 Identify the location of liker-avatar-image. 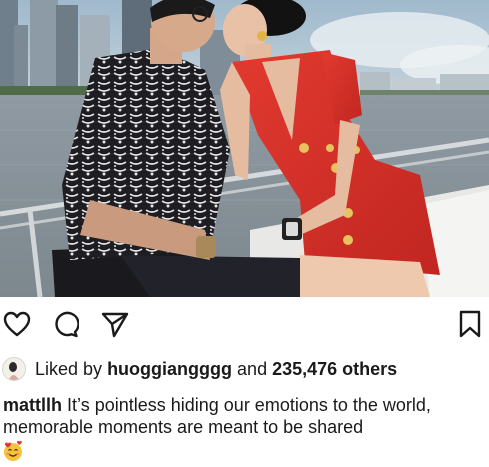
(14, 369).